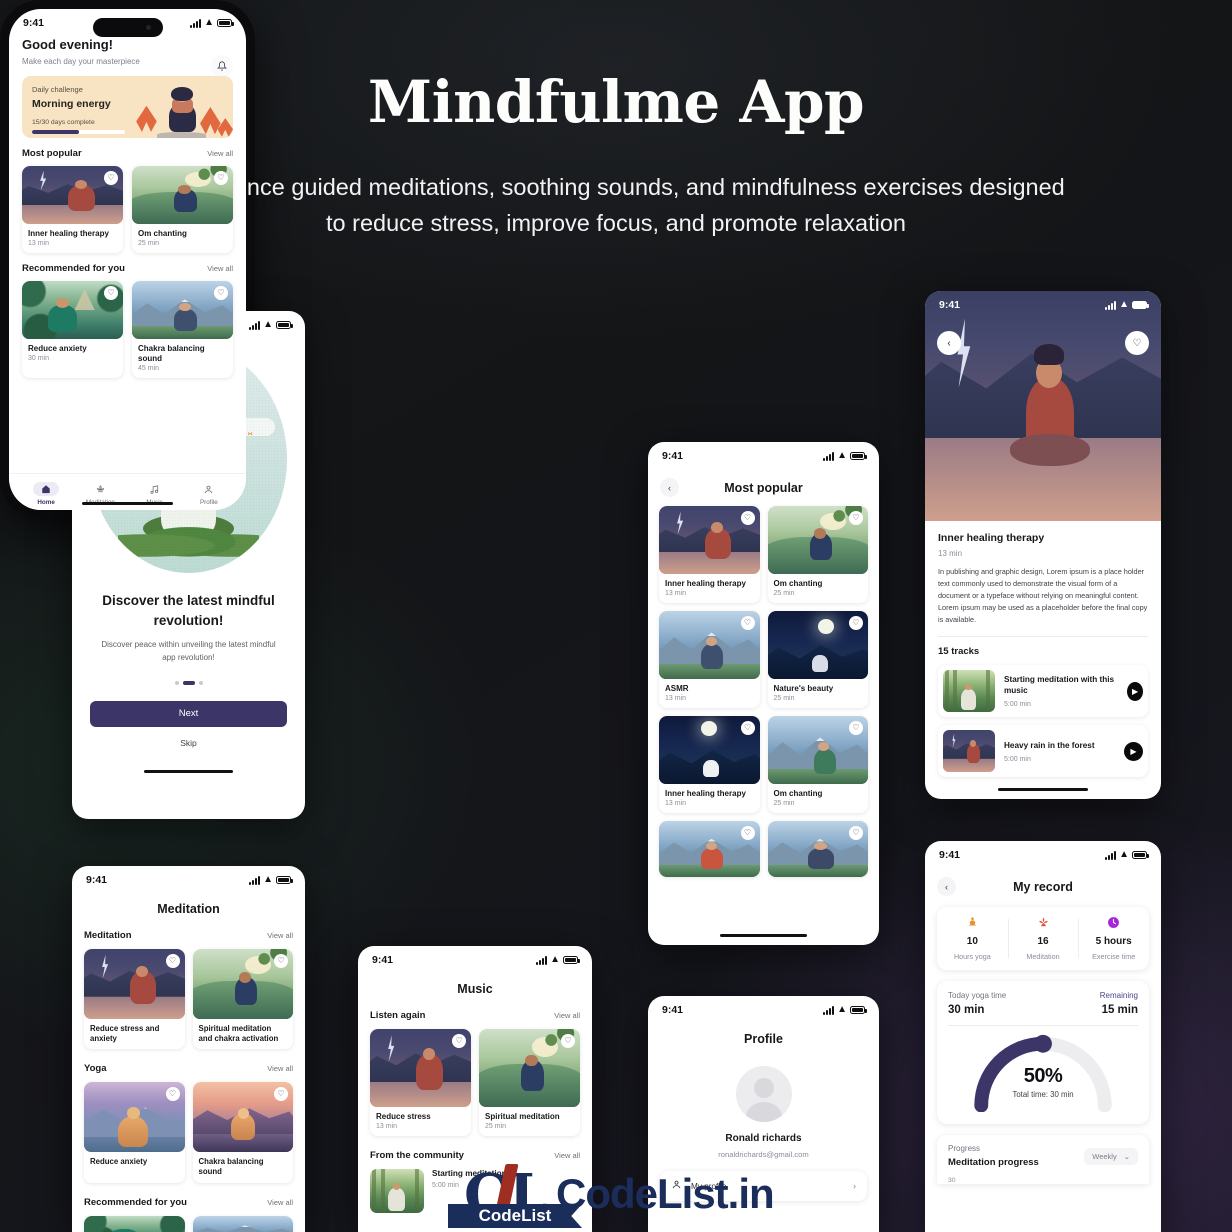 Image resolution: width=1232 pixels, height=1232 pixels. I want to click on media-card: ♡ Spiritual meditation 25 min, so click(529, 1082).